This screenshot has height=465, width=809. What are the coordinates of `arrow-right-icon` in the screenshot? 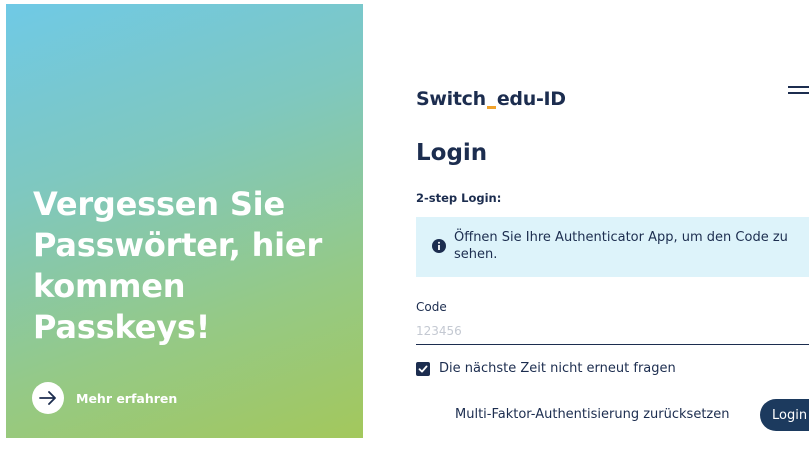 It's located at (48, 398).